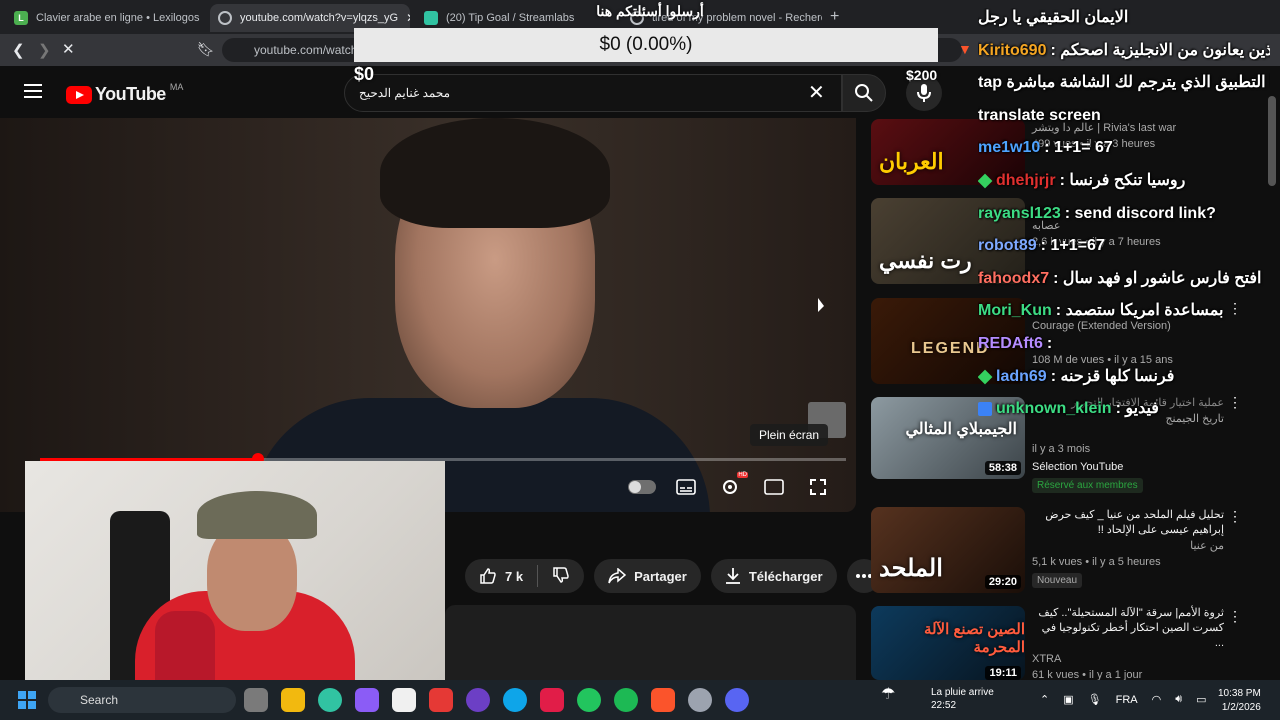 This screenshot has height=720, width=1280. What do you see at coordinates (256, 700) in the screenshot?
I see `task-view-icon` at bounding box center [256, 700].